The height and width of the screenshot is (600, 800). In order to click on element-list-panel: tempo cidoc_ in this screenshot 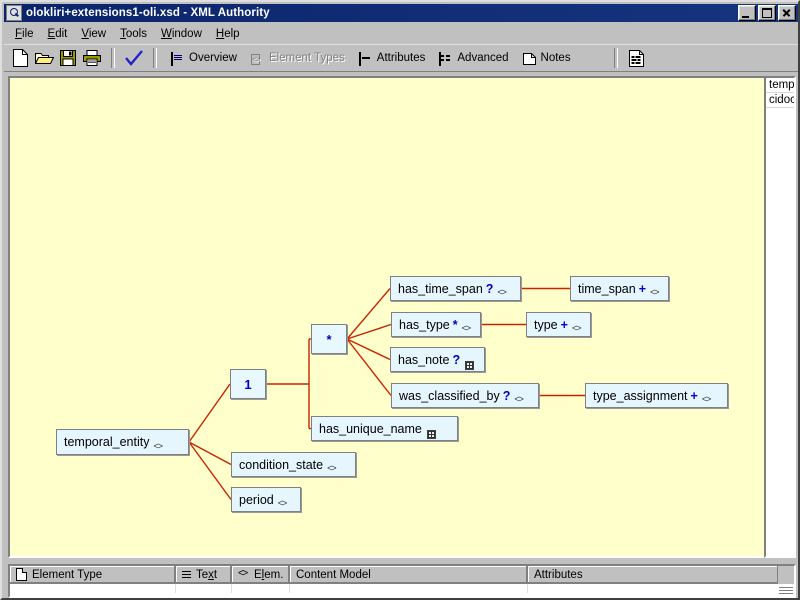, I will do `click(780, 317)`.